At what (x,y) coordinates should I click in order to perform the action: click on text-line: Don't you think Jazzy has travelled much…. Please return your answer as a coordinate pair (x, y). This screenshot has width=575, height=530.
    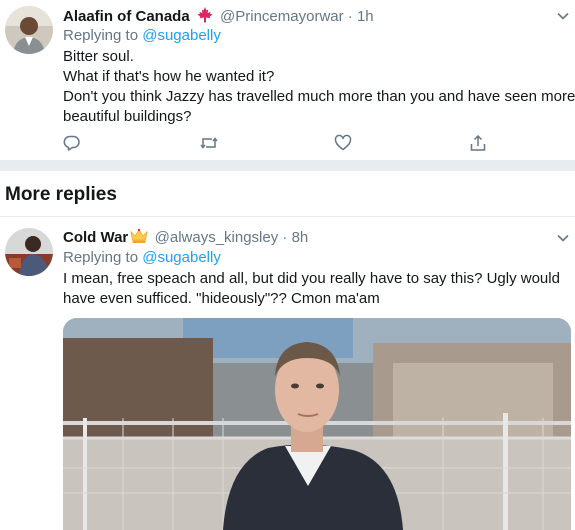
    Looking at the image, I should click on (319, 96).